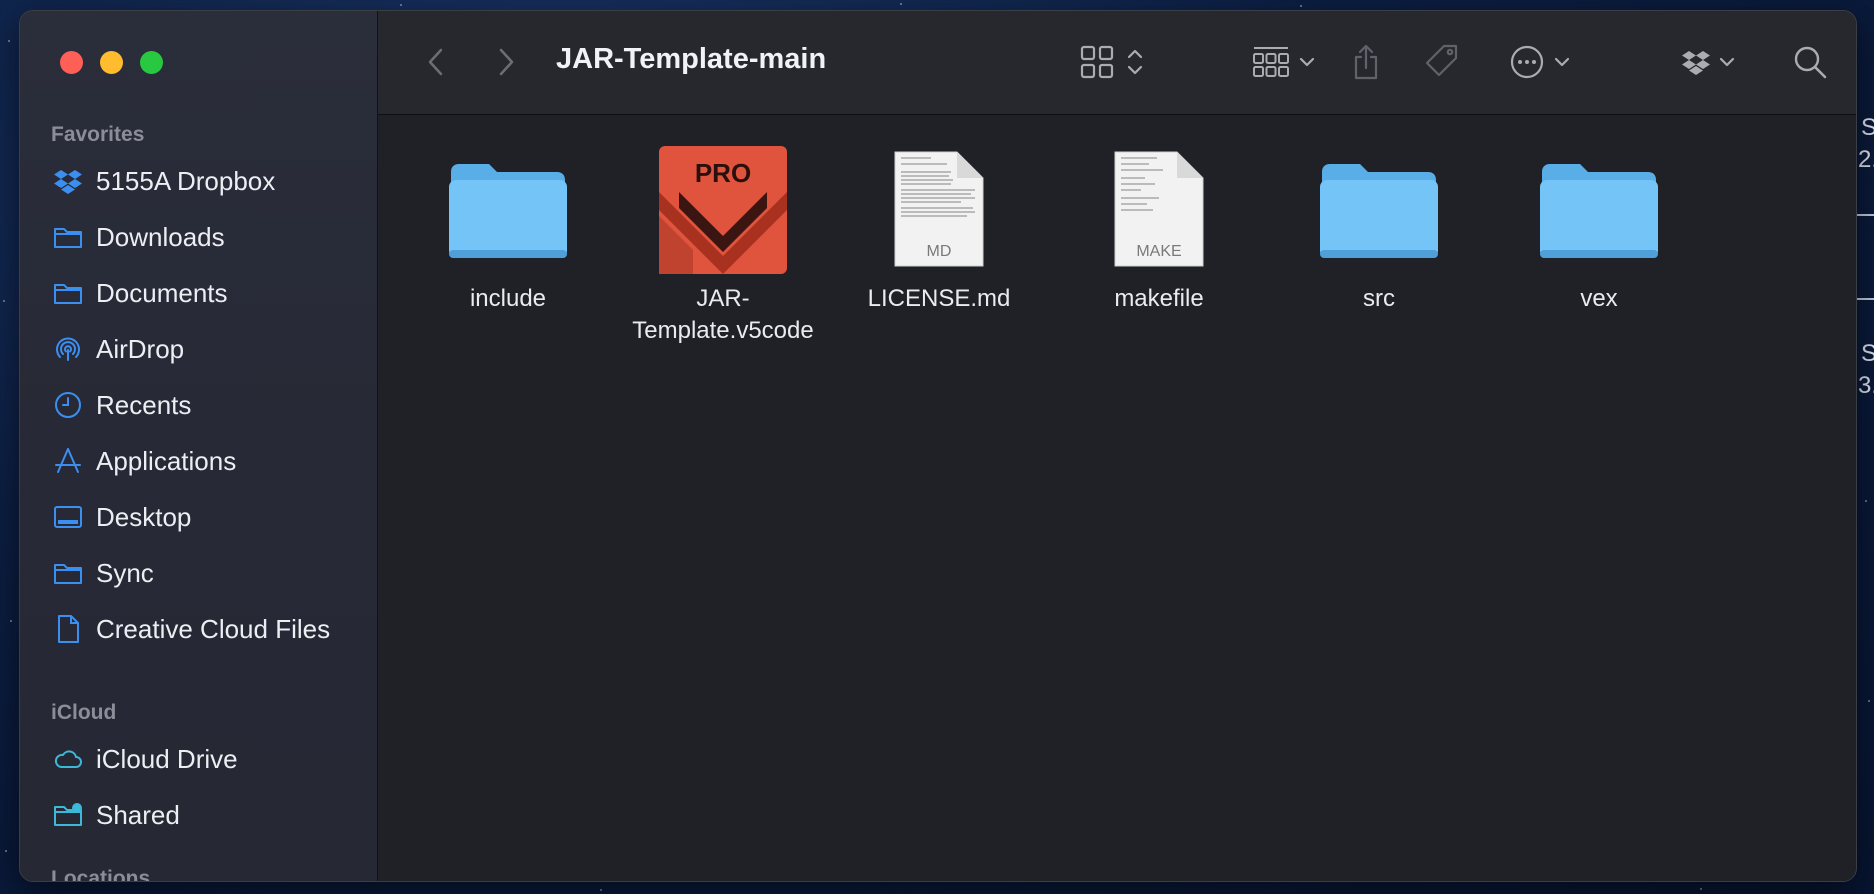 Image resolution: width=1874 pixels, height=894 pixels. Describe the element at coordinates (723, 173) in the screenshot. I see `pro-badge: PRO` at that location.